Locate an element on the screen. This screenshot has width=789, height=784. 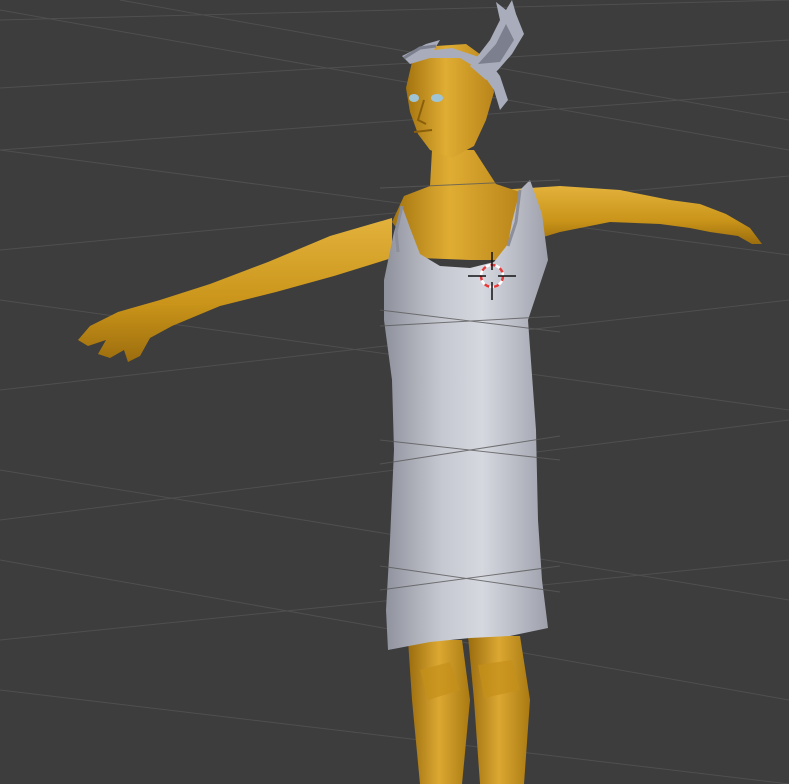
left-arm is located at coordinates (235, 290).